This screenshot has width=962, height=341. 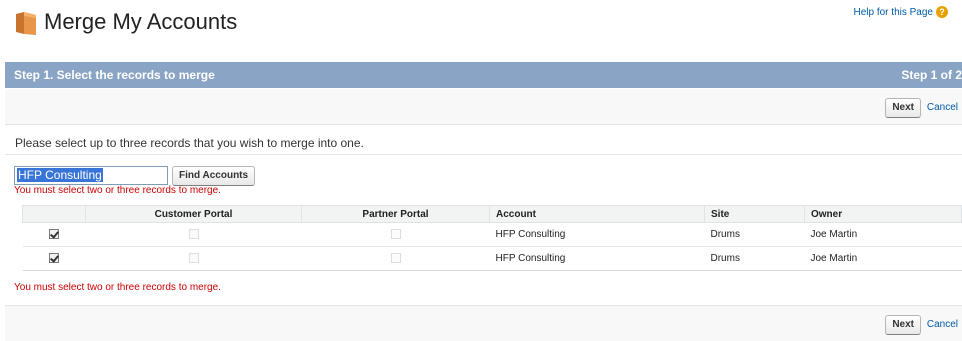 I want to click on step-count: Step 1 of 2, so click(x=931, y=75).